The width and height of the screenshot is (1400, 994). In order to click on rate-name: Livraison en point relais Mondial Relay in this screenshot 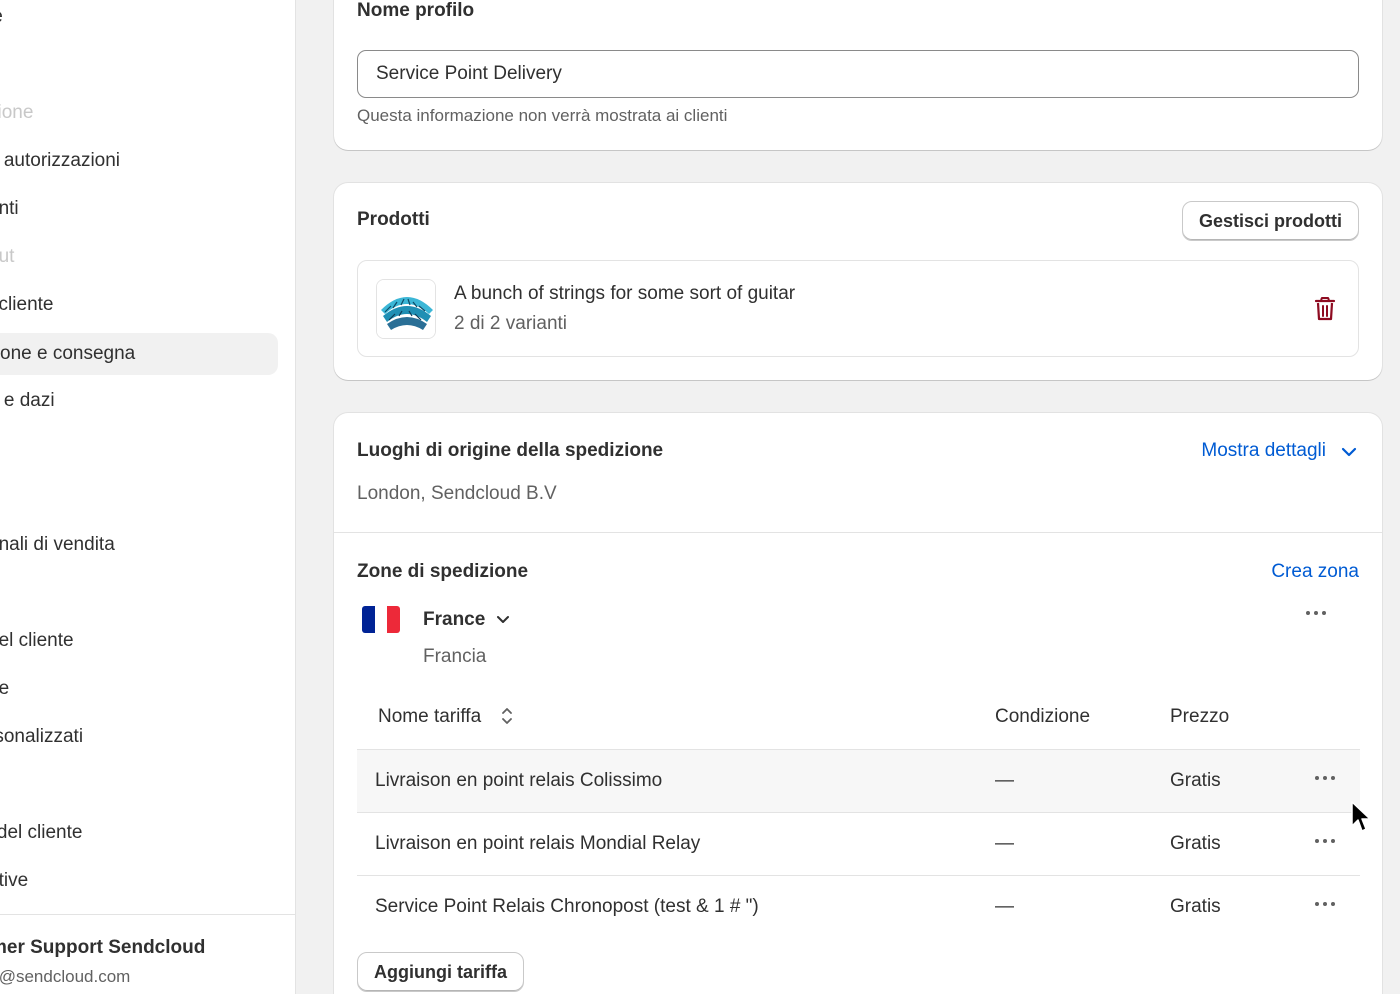, I will do `click(538, 843)`.